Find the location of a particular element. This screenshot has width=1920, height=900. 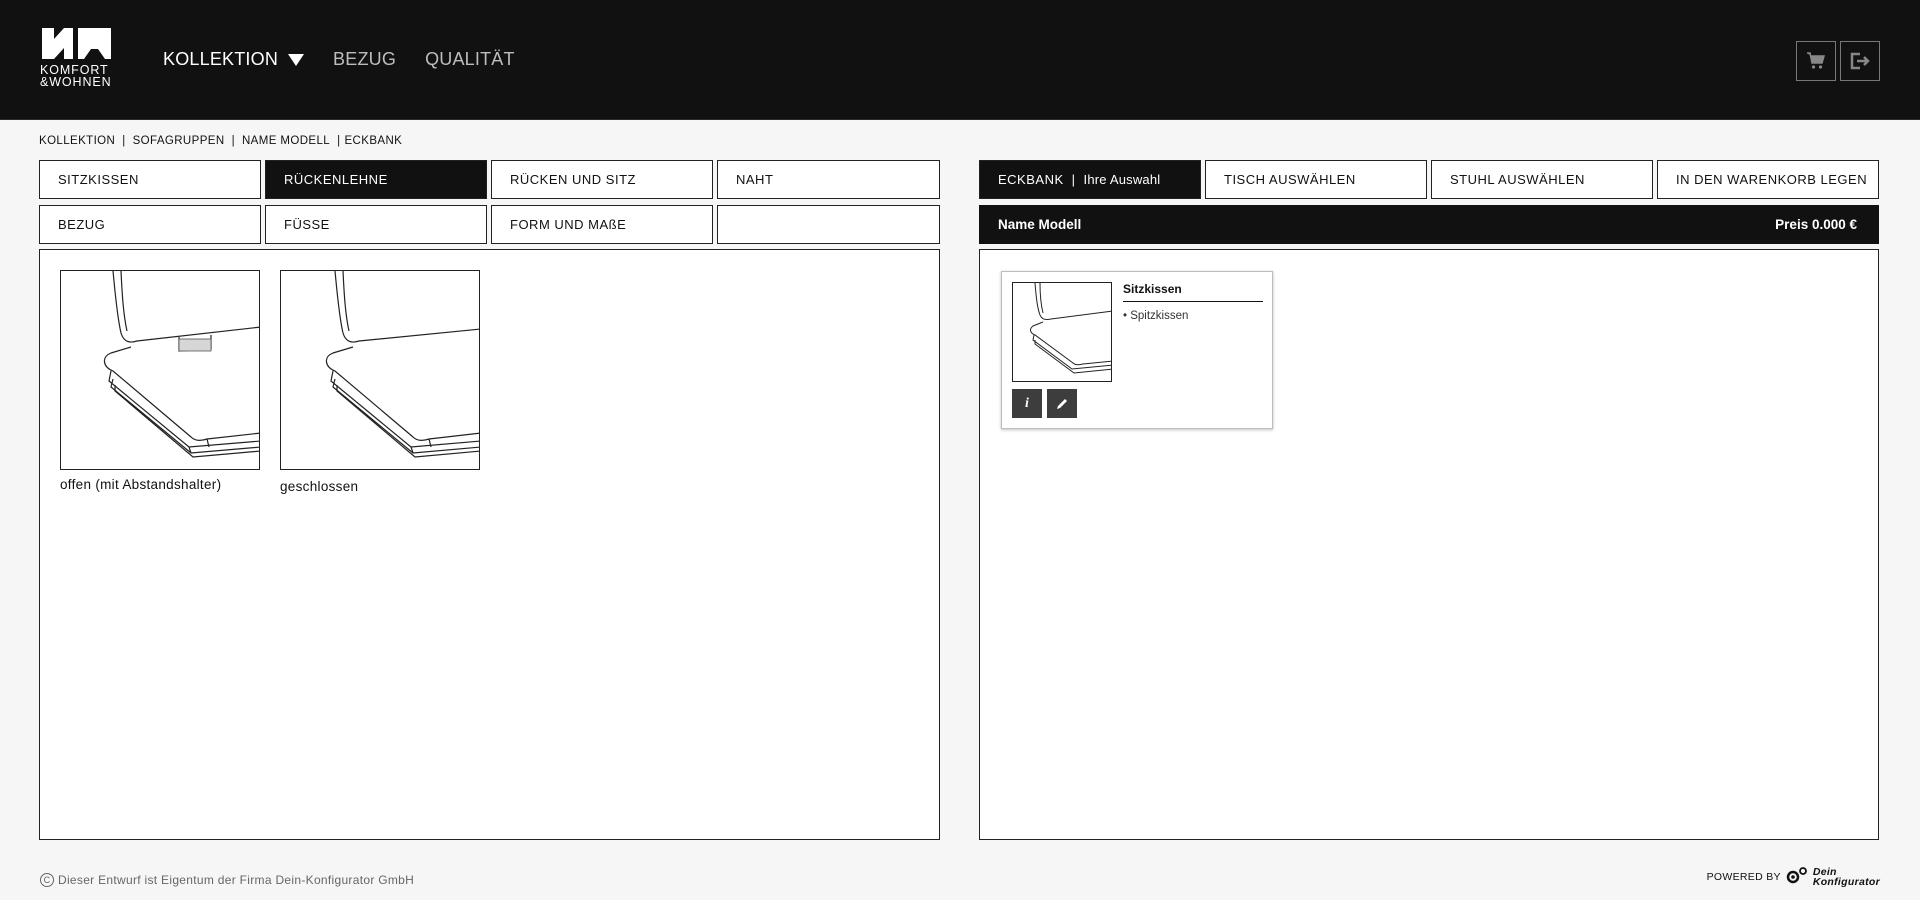

tab-naht: NAHT is located at coordinates (828, 179).